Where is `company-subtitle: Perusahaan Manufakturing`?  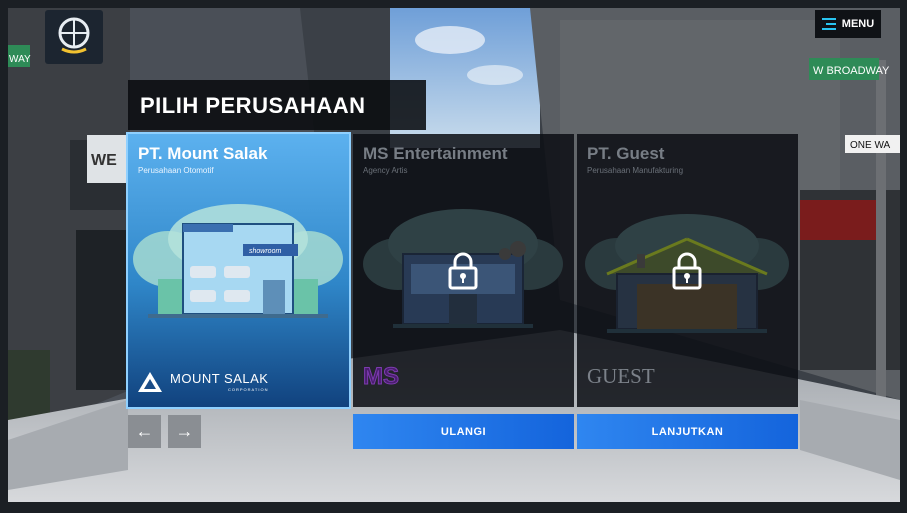 company-subtitle: Perusahaan Manufakturing is located at coordinates (635, 170).